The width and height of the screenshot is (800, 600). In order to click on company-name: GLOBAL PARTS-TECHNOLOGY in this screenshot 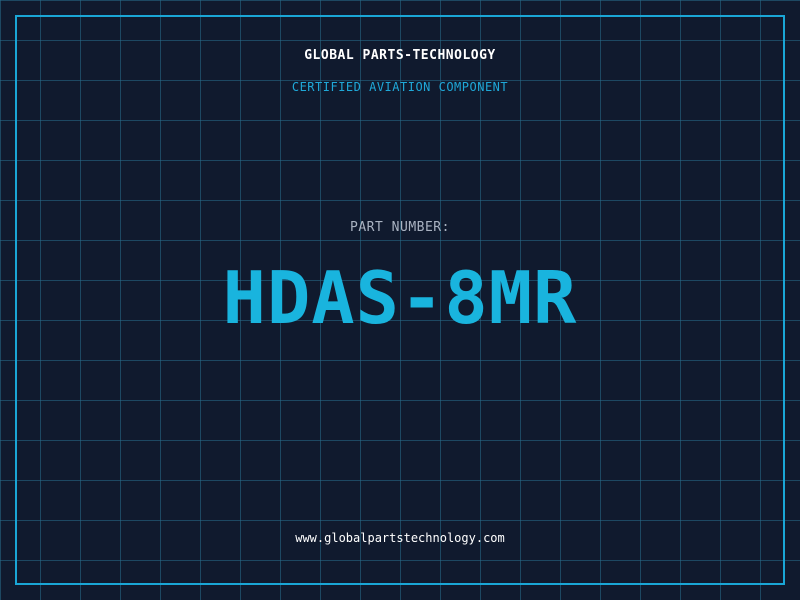, I will do `click(400, 55)`.